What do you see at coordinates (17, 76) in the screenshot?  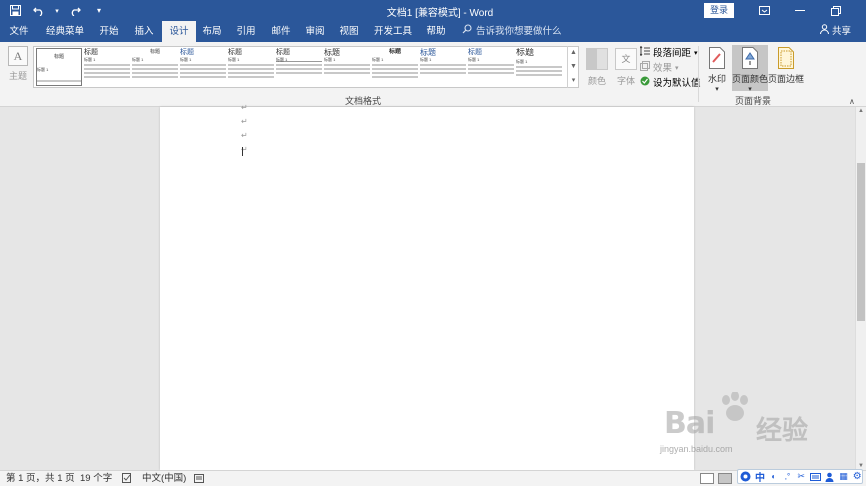 I see `themes-label: 主题` at bounding box center [17, 76].